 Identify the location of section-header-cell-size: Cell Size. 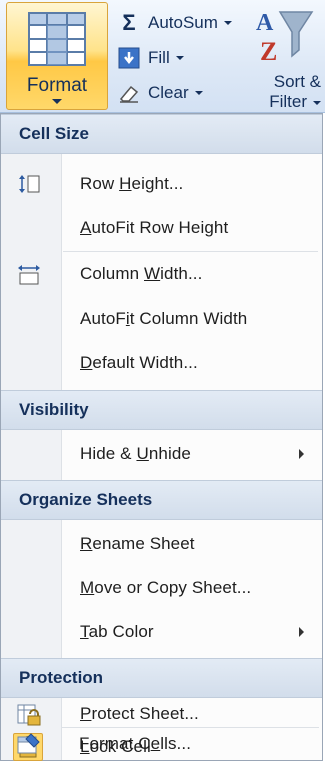
(161, 134).